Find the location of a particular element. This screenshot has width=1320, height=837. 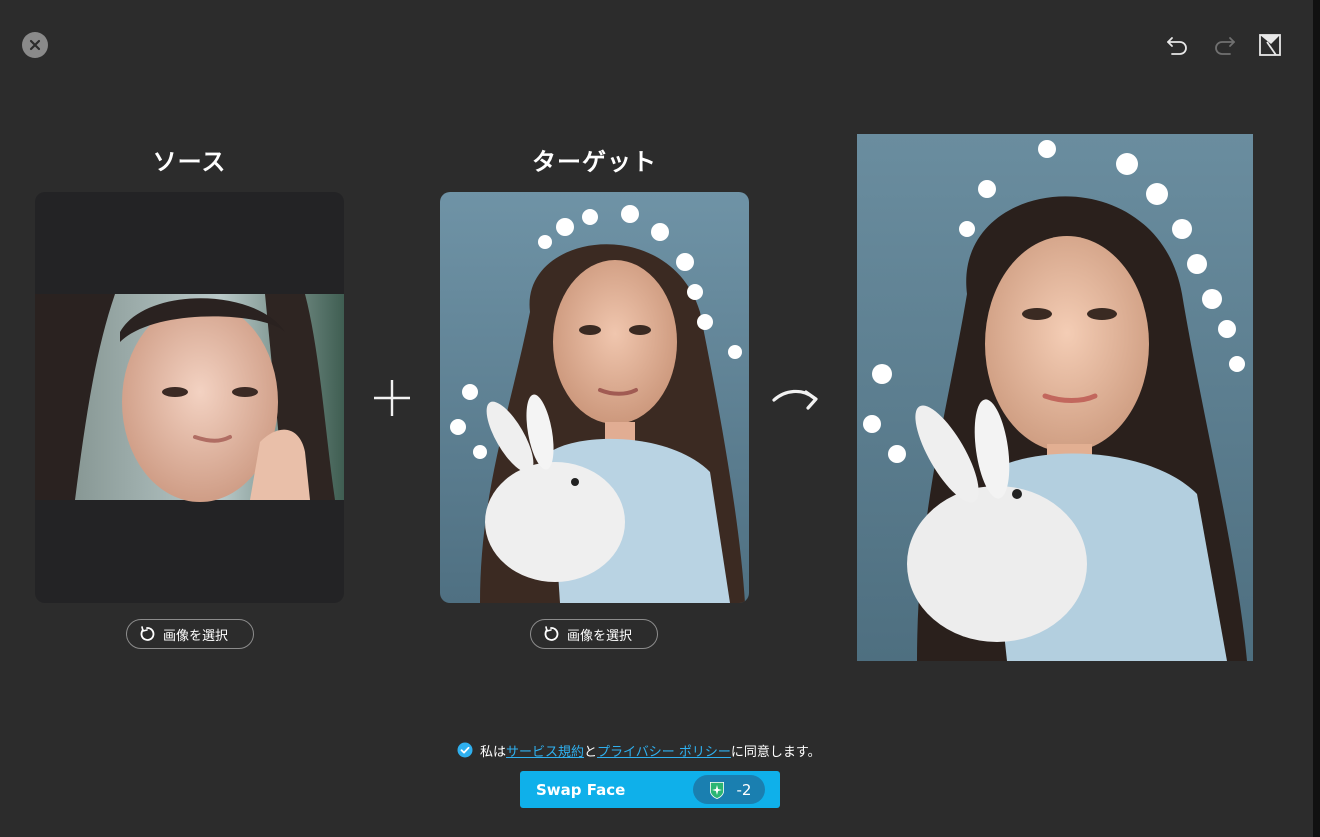

consent-prefix: 私は is located at coordinates (493, 752).